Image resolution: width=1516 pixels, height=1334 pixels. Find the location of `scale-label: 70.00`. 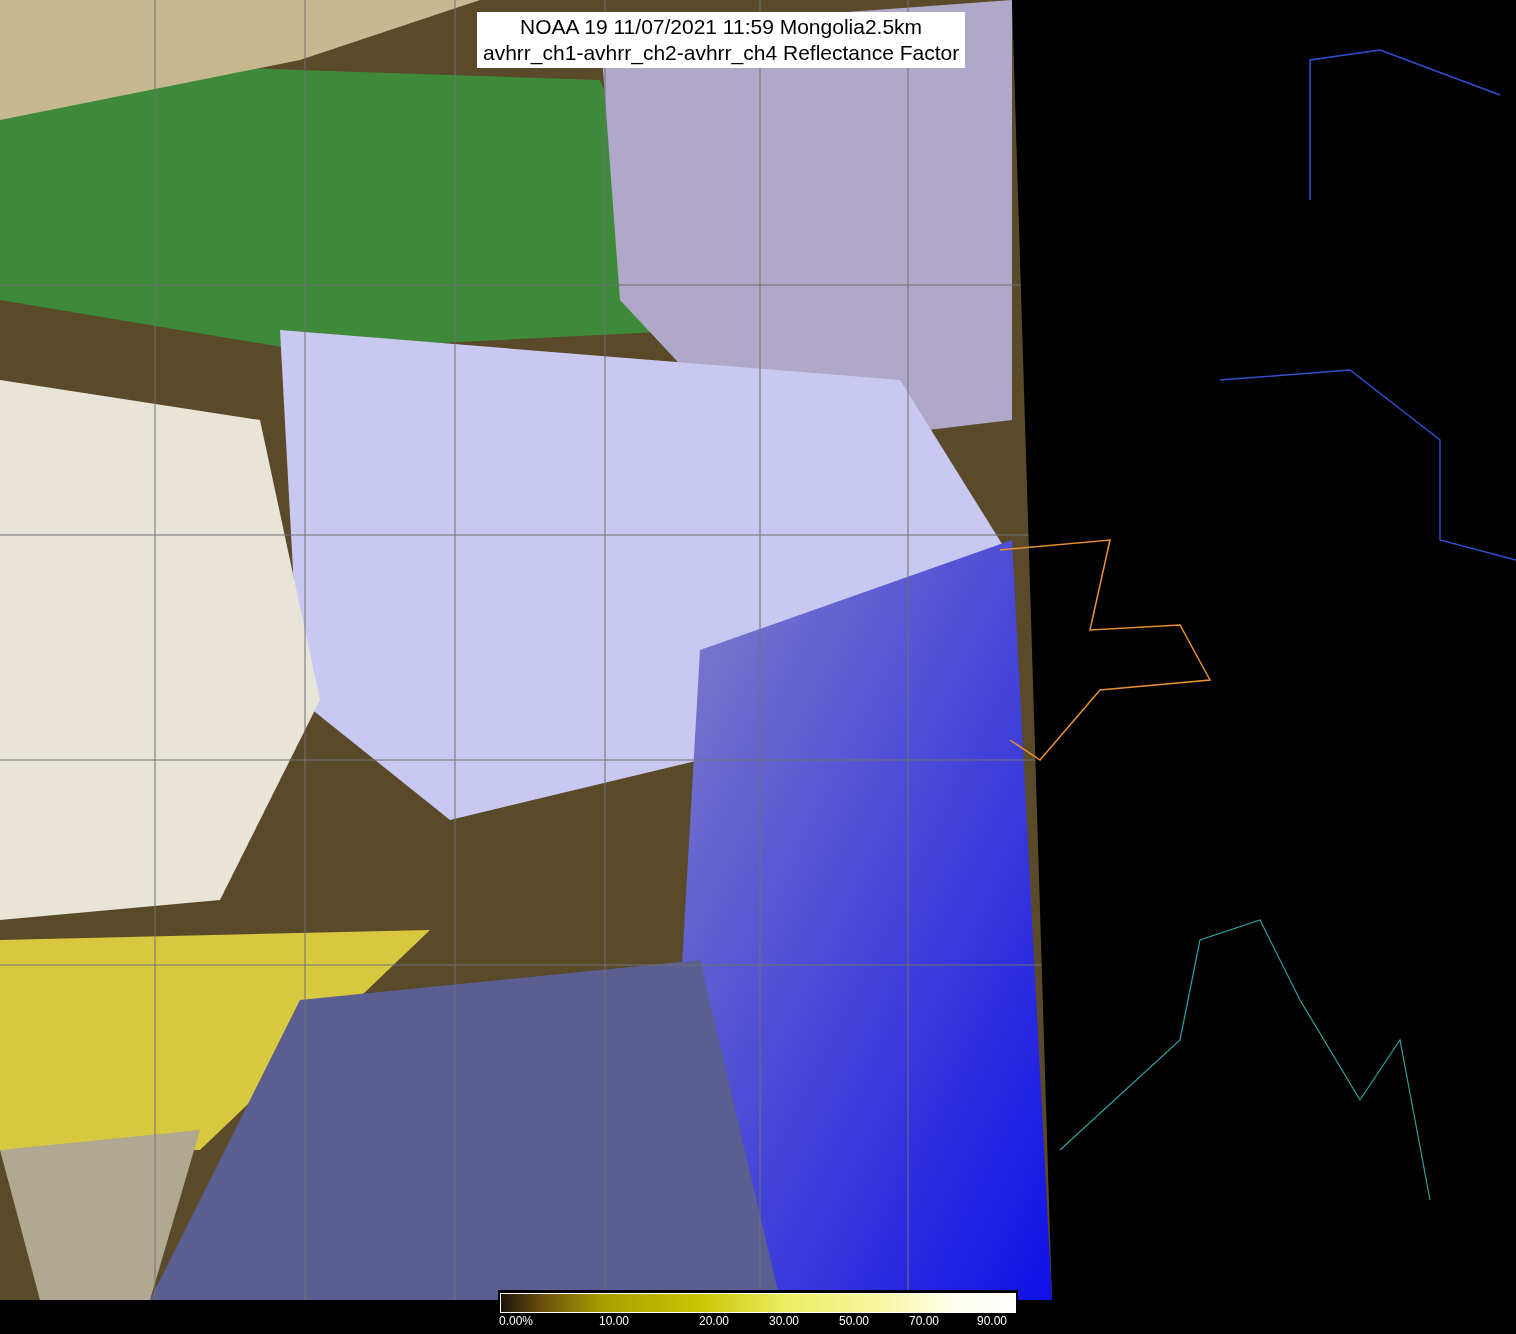

scale-label: 70.00 is located at coordinates (925, 1321).